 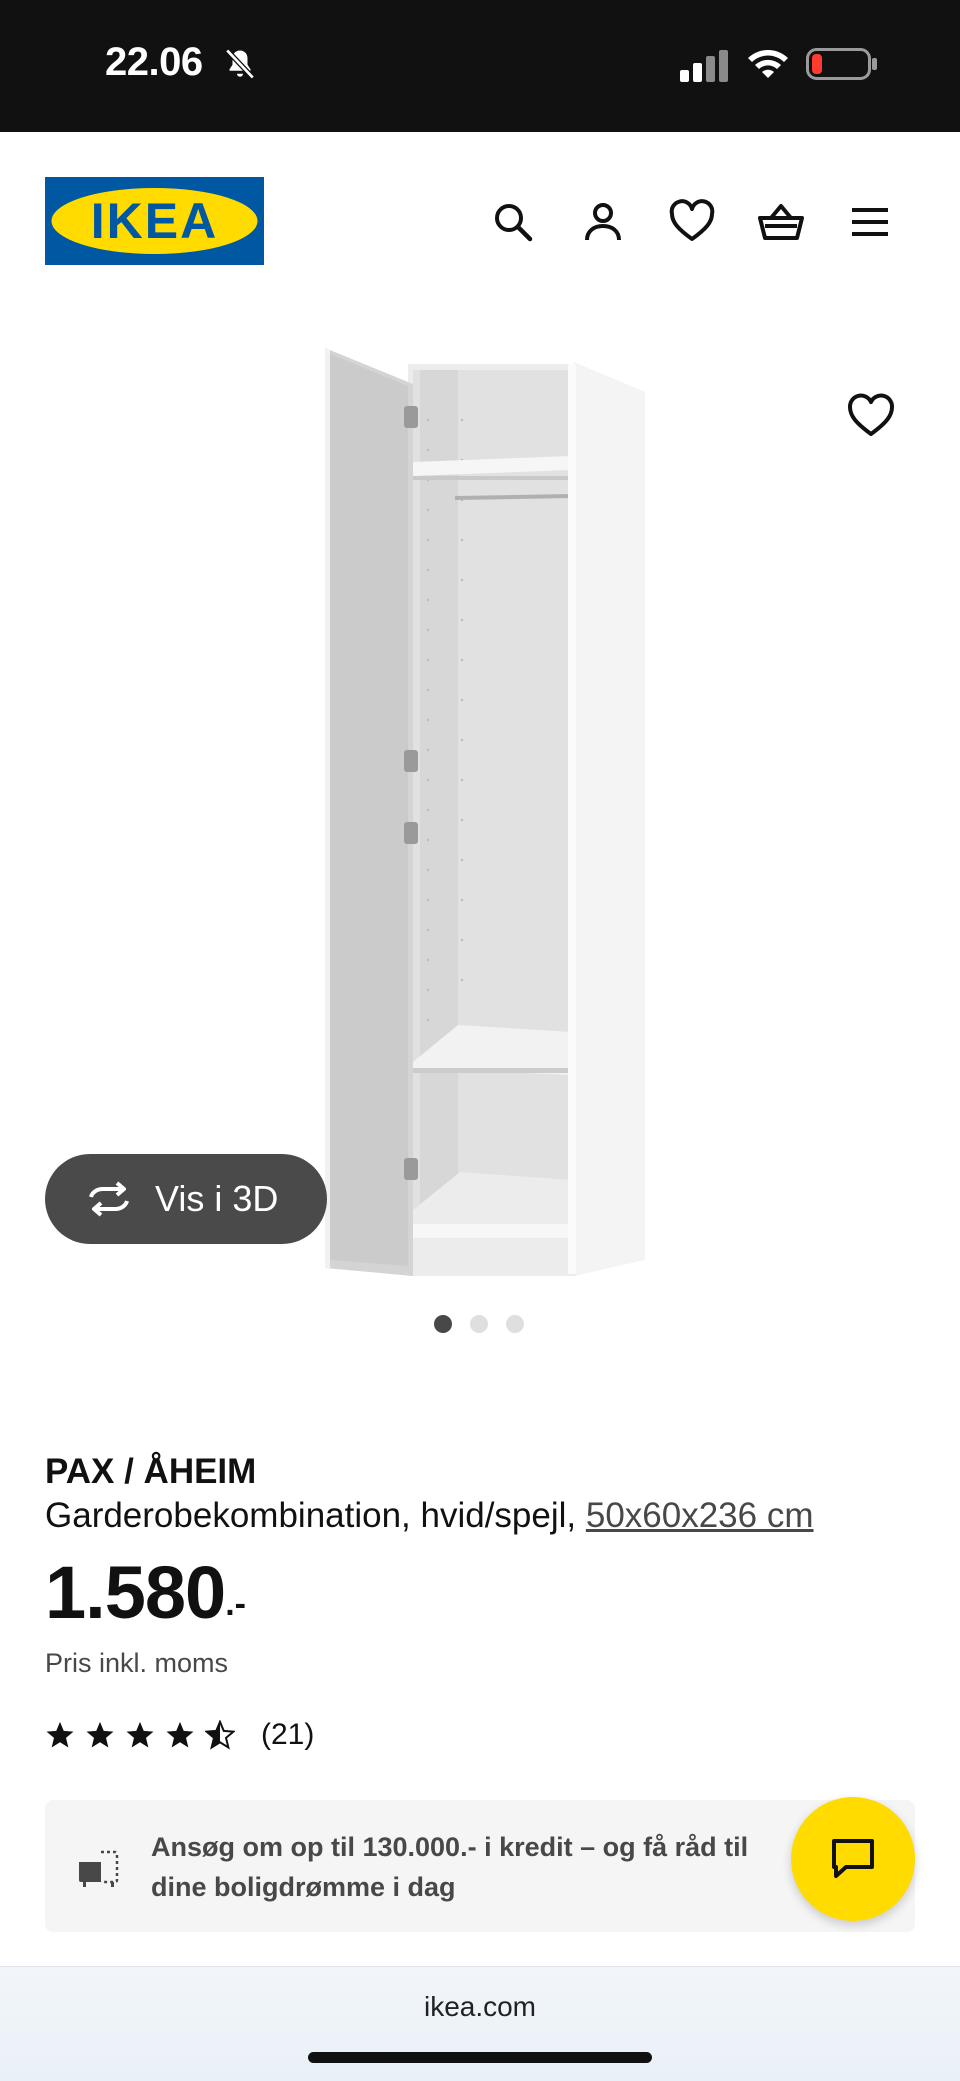 I want to click on logo-text: IKEA, so click(x=154, y=221).